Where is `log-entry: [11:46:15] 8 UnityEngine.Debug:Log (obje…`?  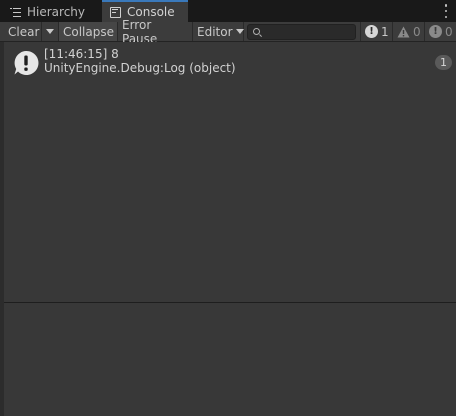
log-entry: [11:46:15] 8 UnityEngine.Debug:Log (obje… is located at coordinates (230, 61).